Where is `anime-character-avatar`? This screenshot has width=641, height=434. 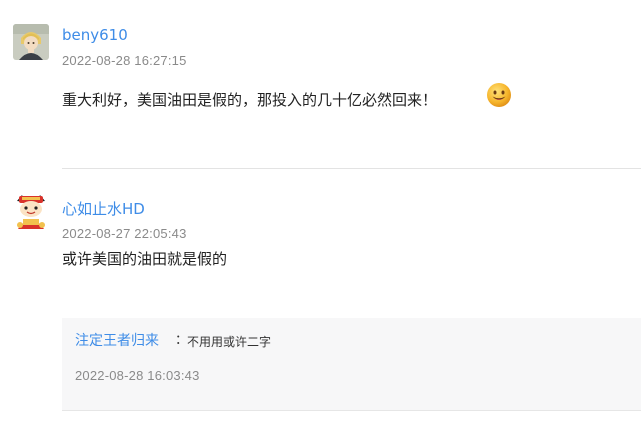 anime-character-avatar is located at coordinates (31, 42).